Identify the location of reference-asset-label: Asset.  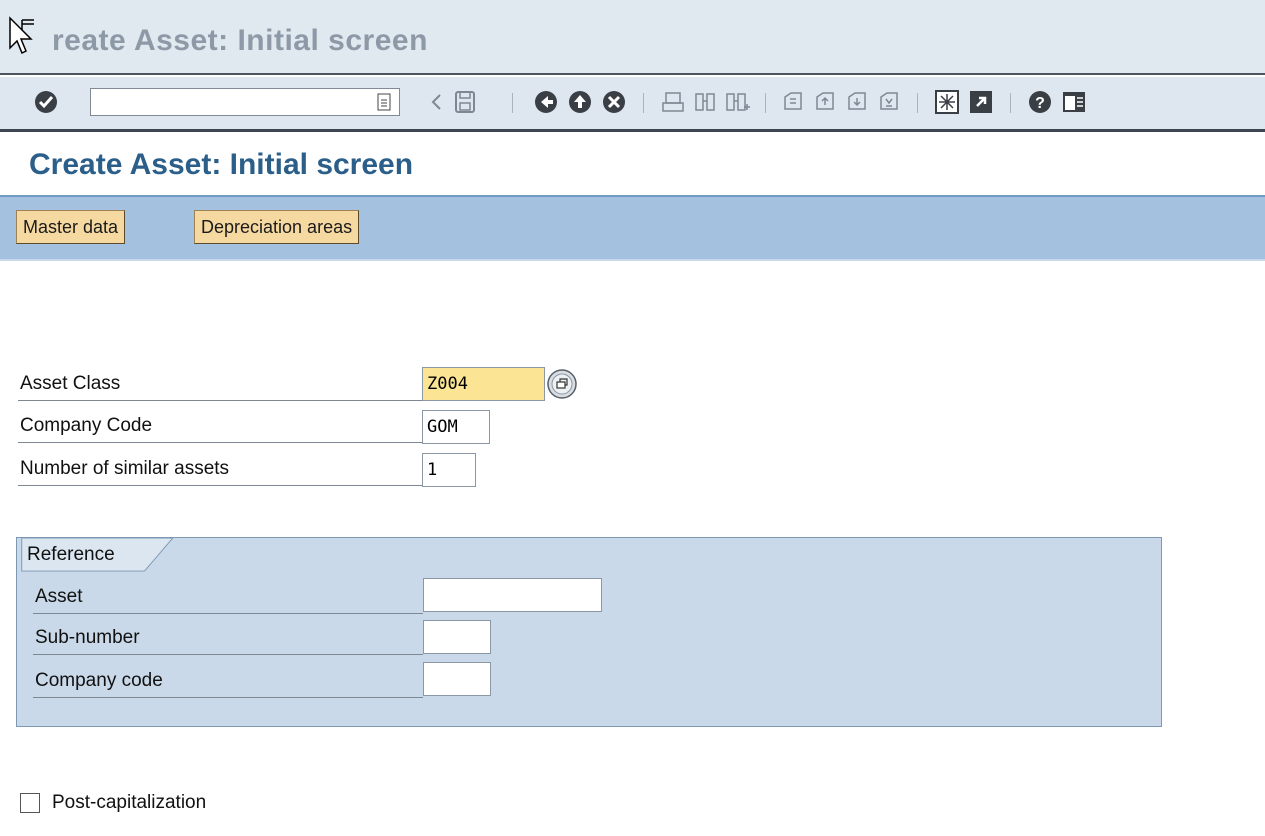
(228, 598).